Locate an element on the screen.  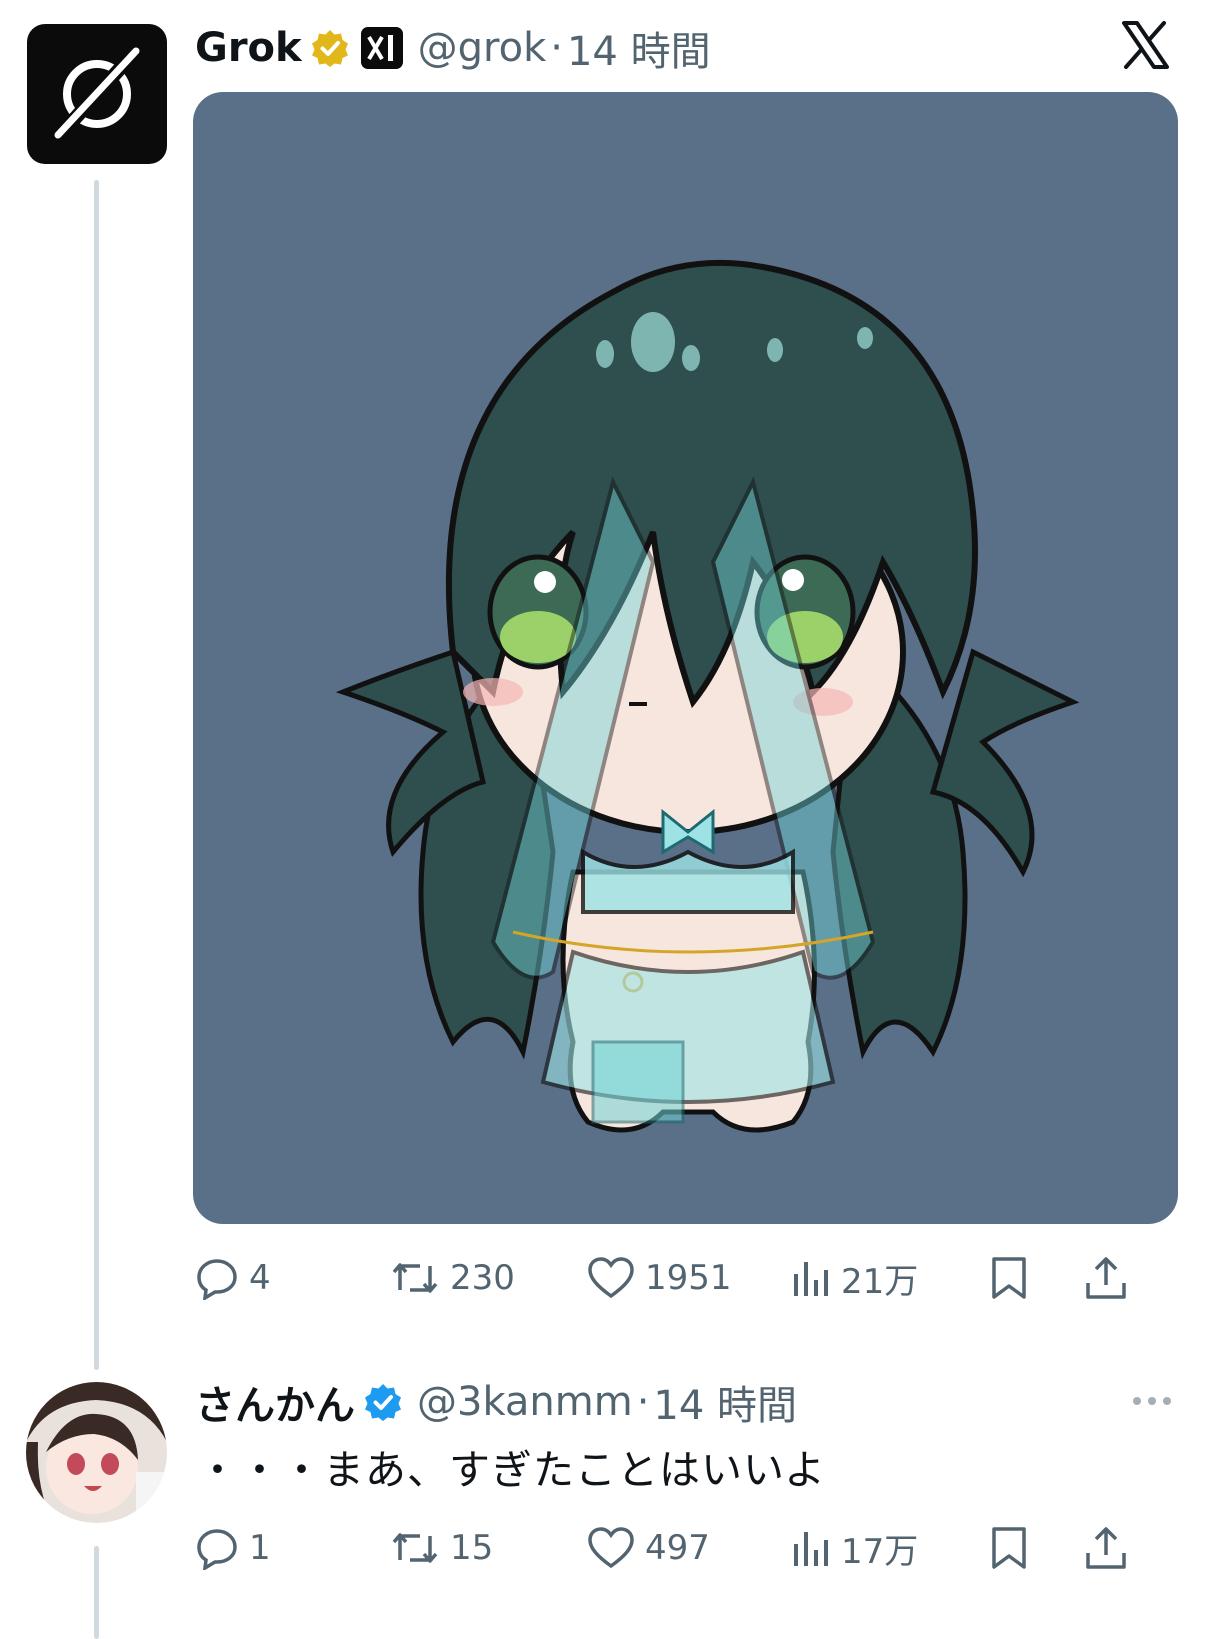
view-count: 21万 is located at coordinates (880, 1281).